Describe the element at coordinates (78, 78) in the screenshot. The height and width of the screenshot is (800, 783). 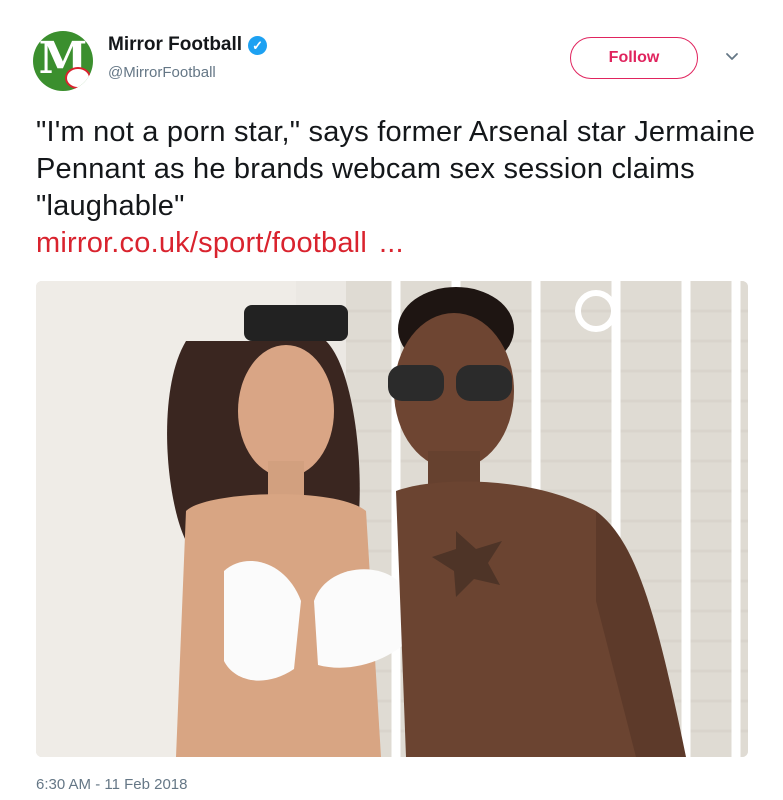
I see `football-icon` at that location.